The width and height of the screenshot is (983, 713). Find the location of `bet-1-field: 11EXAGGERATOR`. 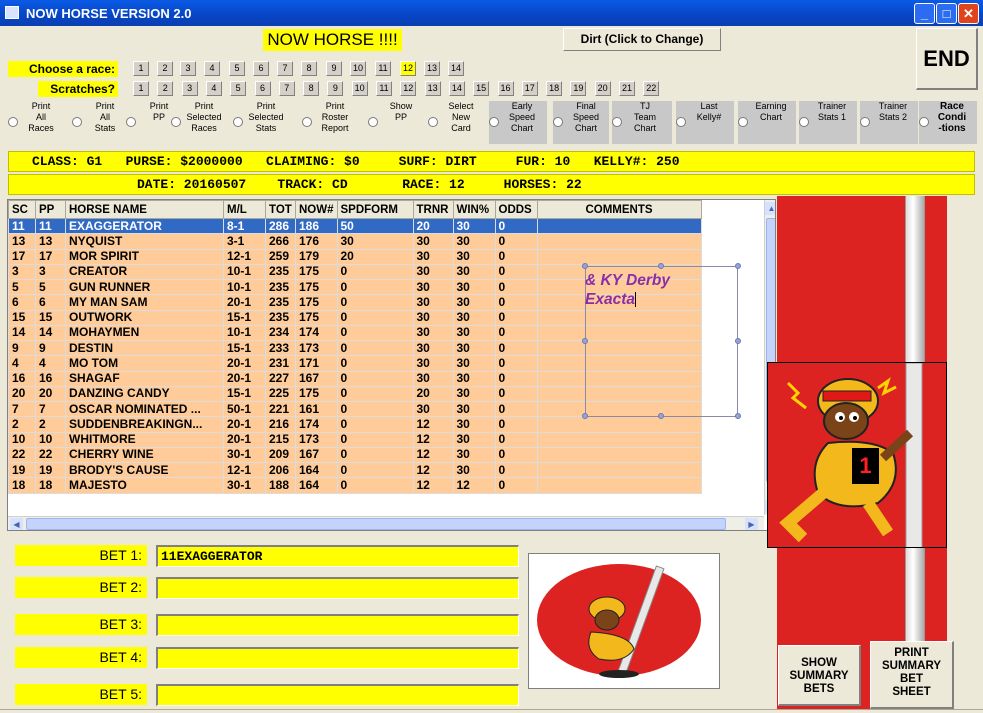

bet-1-field: 11EXAGGERATOR is located at coordinates (337, 556).